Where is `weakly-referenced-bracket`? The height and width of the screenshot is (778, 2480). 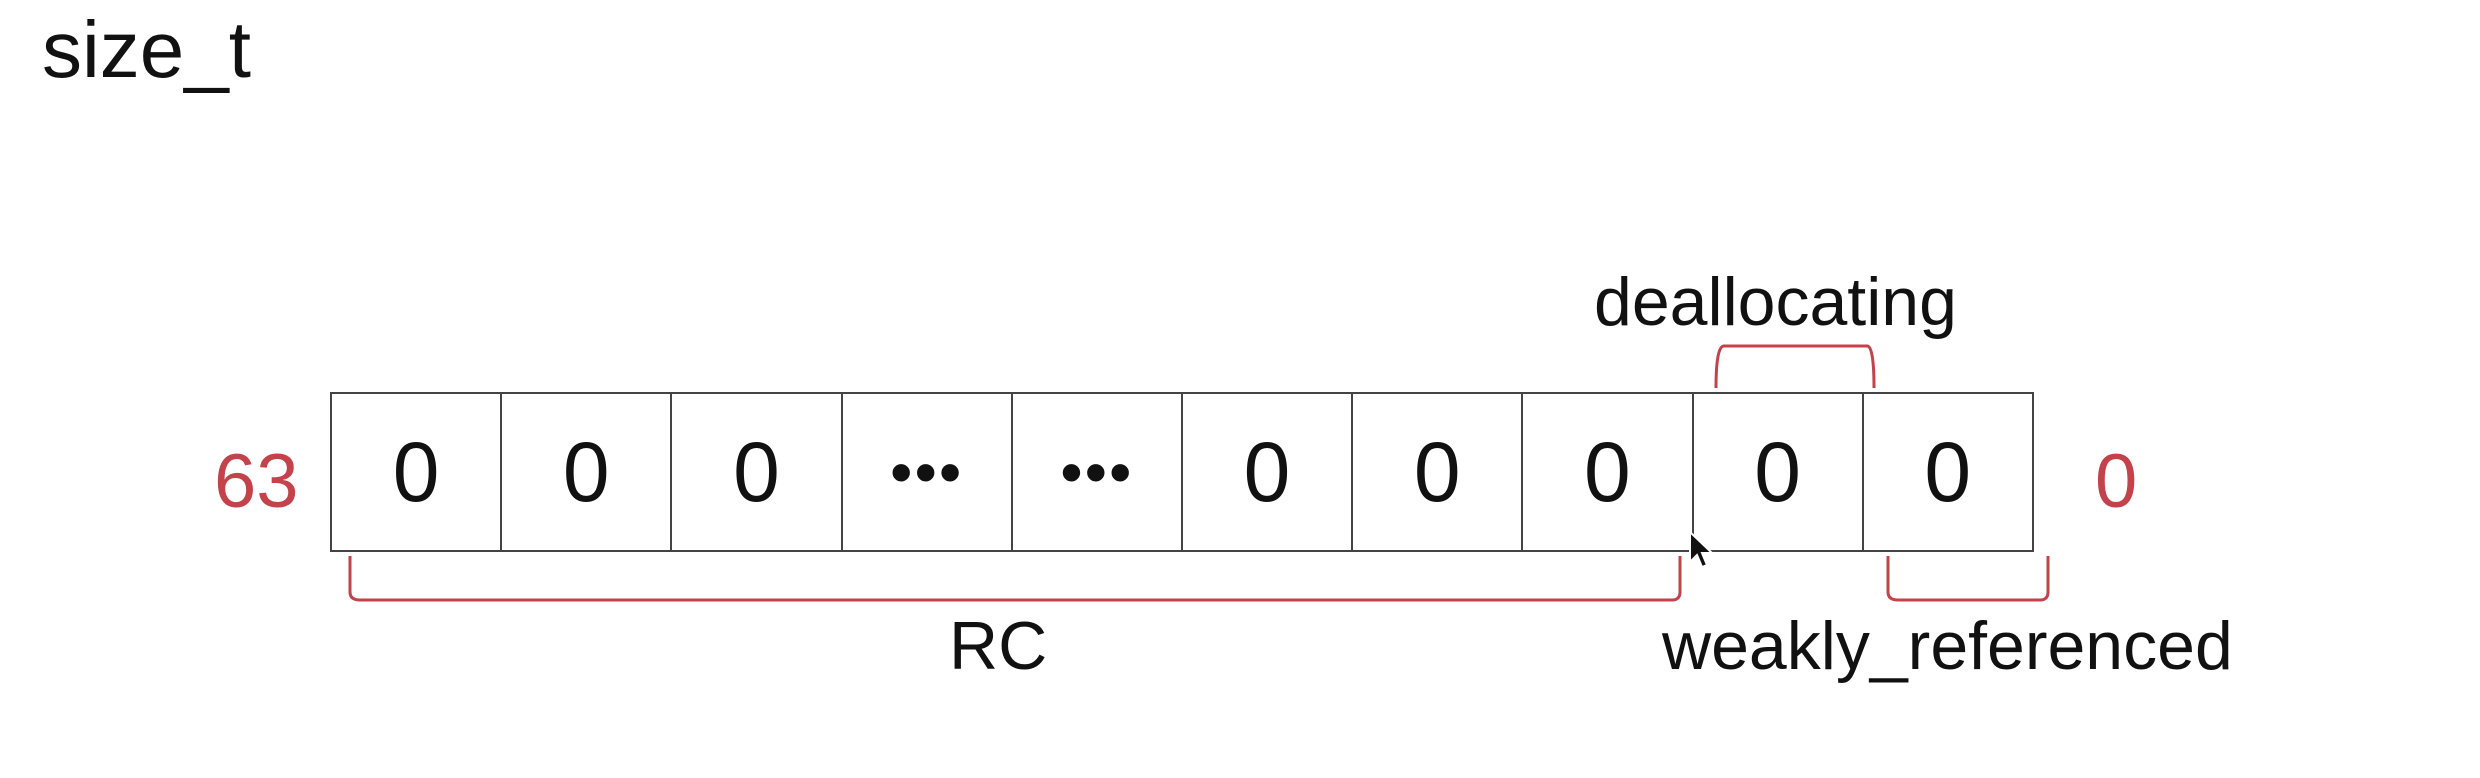 weakly-referenced-bracket is located at coordinates (1968, 579).